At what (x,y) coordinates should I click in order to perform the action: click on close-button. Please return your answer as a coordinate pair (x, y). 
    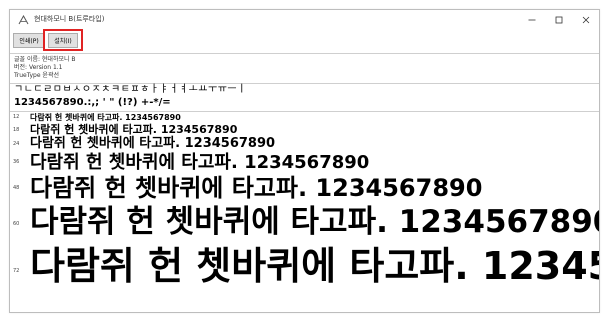
    Looking at the image, I should click on (585, 20).